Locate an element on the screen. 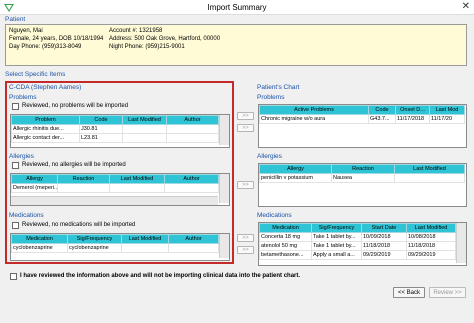 The width and height of the screenshot is (474, 323). last-modified-cell: 10/08/2018 is located at coordinates (431, 237).